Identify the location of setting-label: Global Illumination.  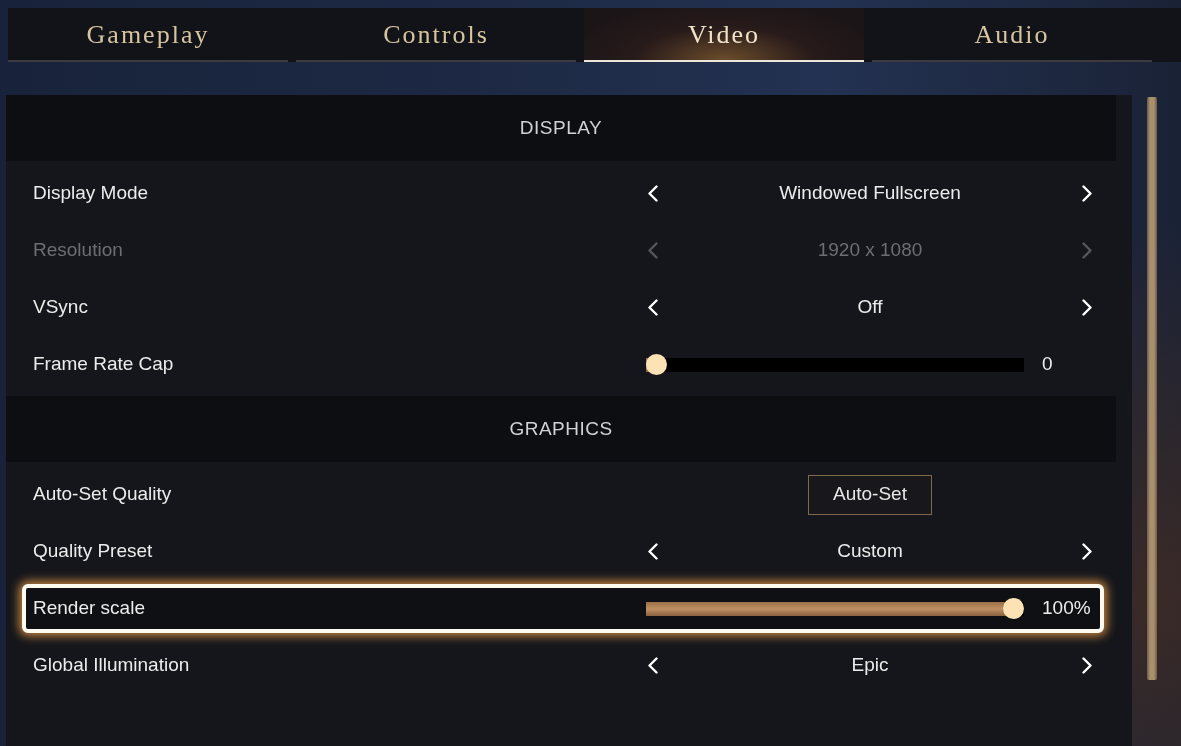
(111, 665).